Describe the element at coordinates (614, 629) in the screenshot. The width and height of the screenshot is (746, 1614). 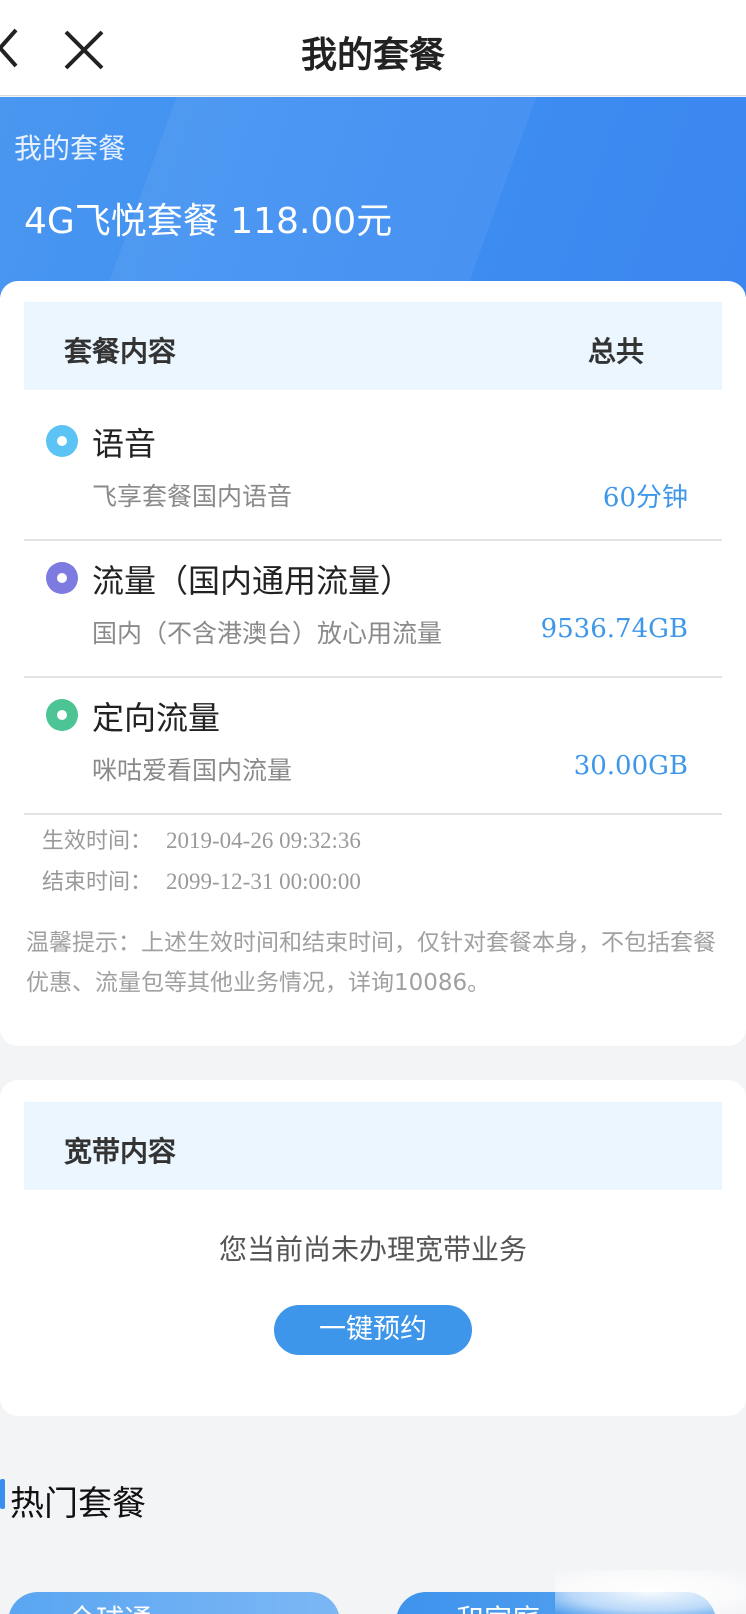
I see `item-value: 9536.74GB` at that location.